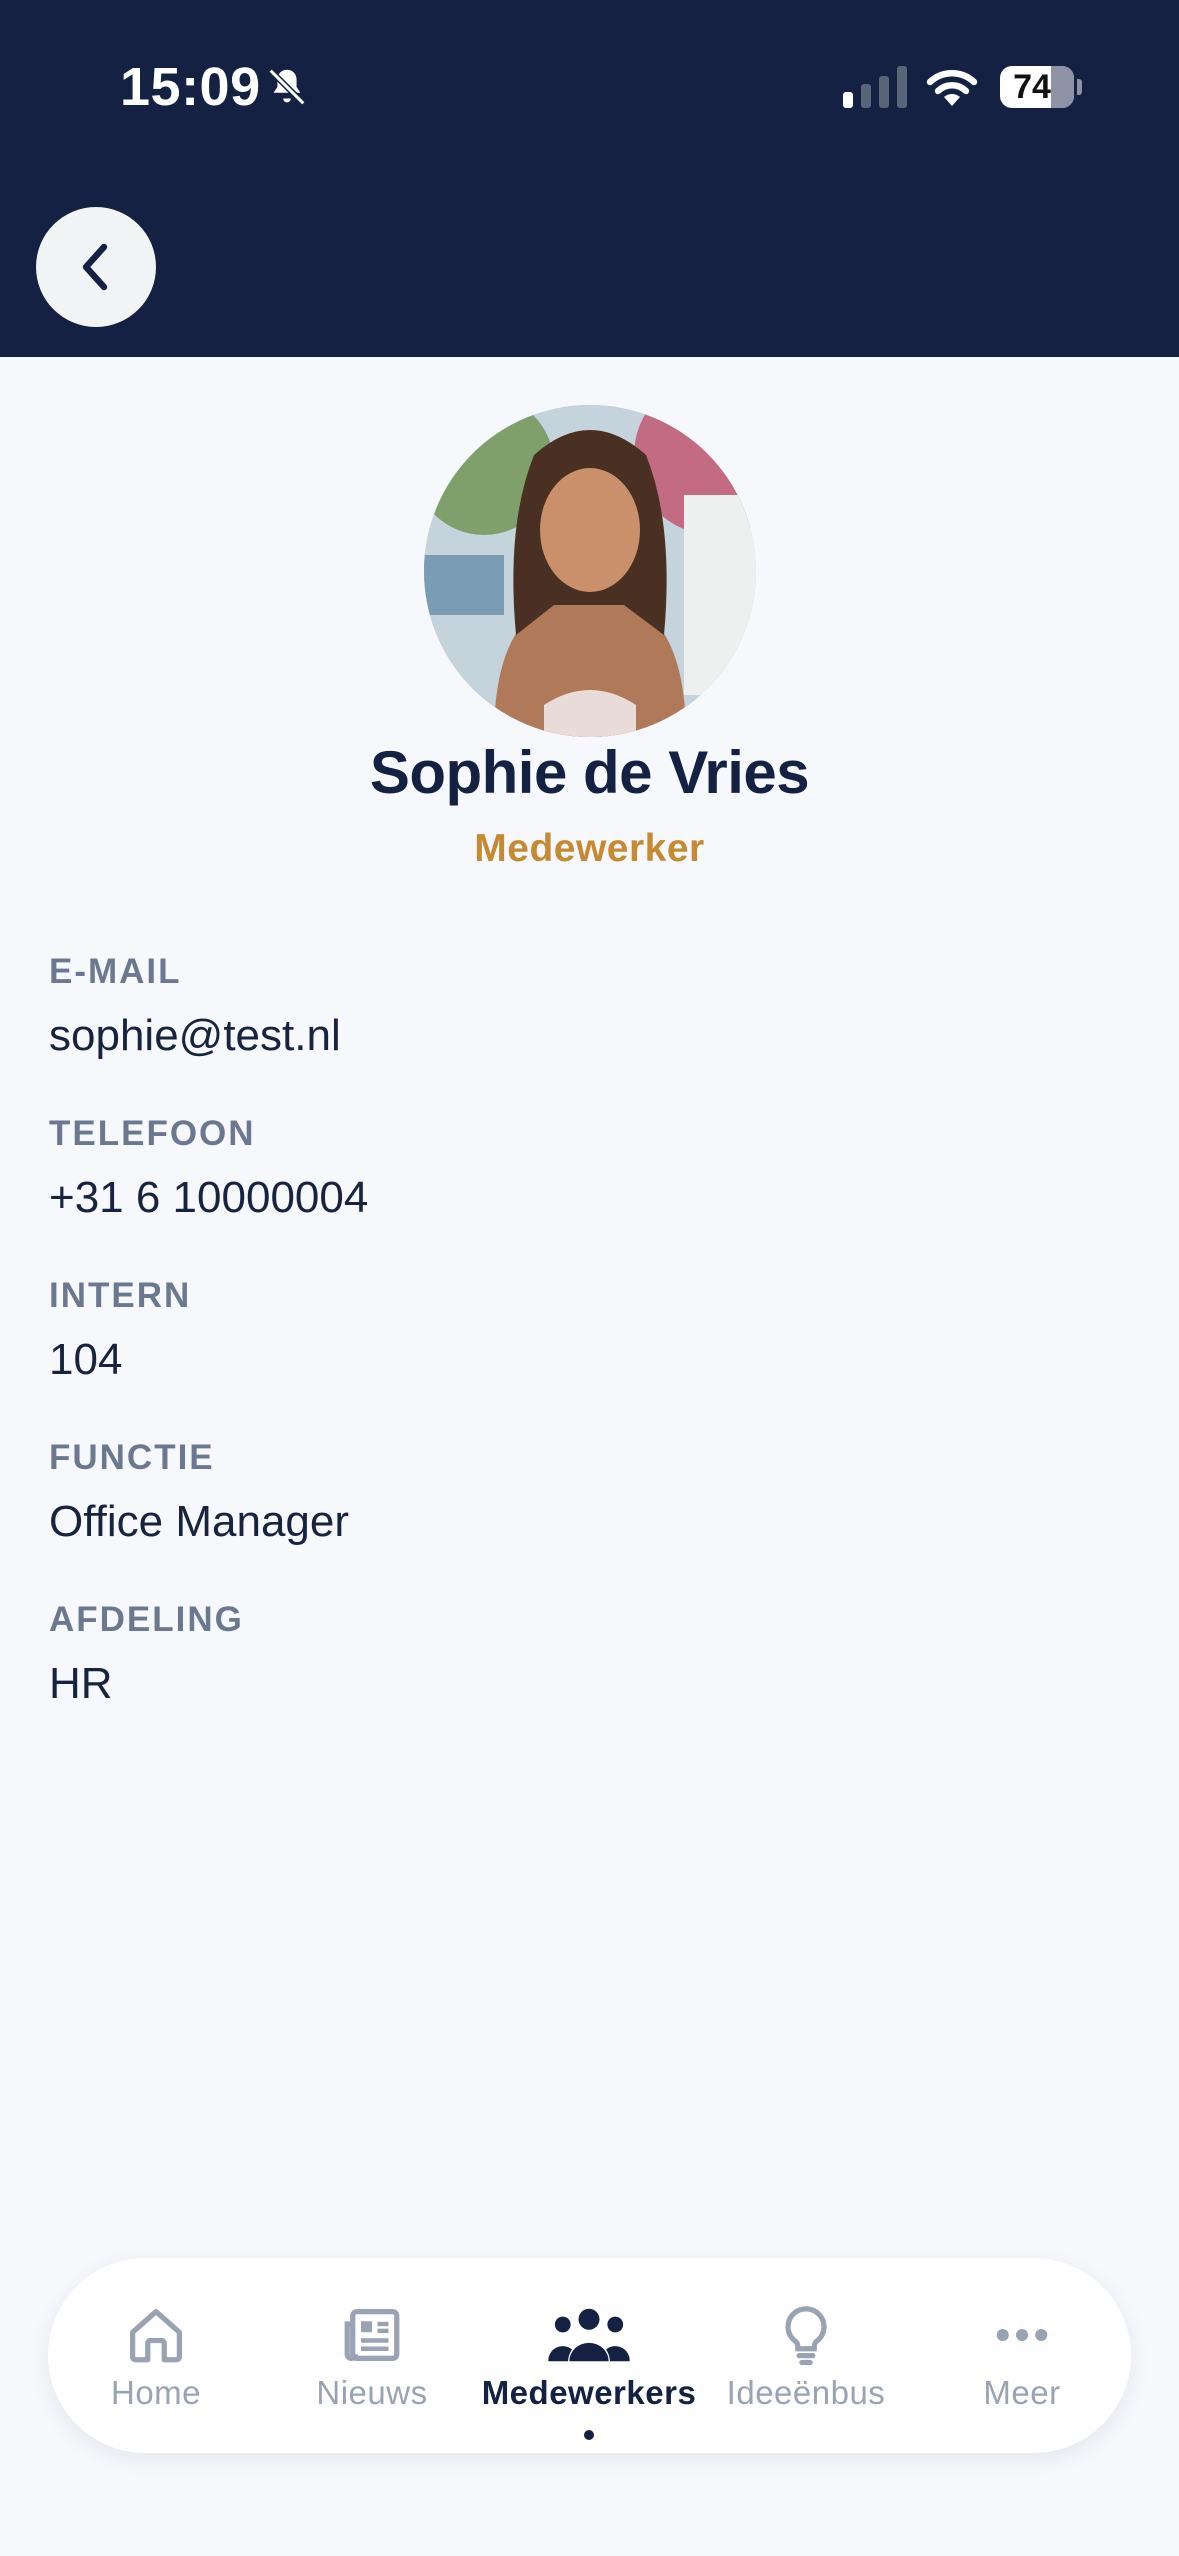 This screenshot has width=1179, height=2556. What do you see at coordinates (875, 87) in the screenshot?
I see `signal-icon` at bounding box center [875, 87].